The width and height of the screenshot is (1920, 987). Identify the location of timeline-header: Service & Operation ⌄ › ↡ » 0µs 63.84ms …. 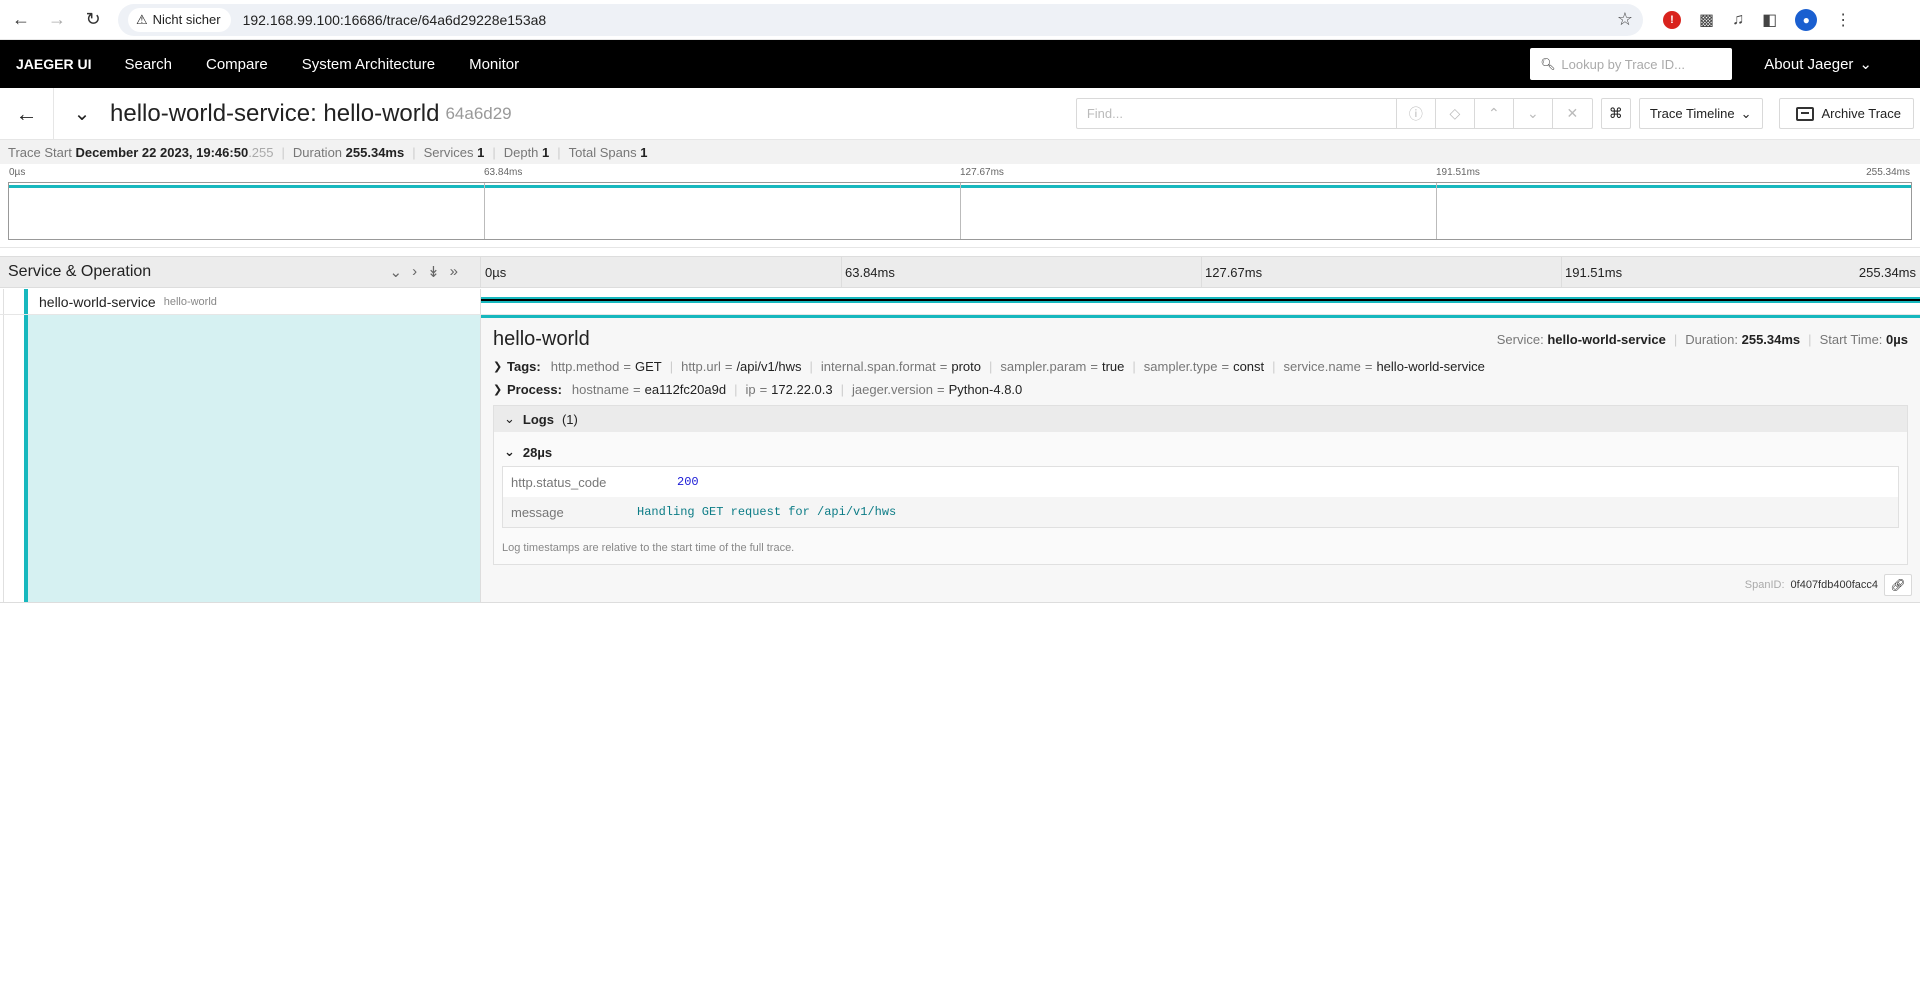
(960, 272).